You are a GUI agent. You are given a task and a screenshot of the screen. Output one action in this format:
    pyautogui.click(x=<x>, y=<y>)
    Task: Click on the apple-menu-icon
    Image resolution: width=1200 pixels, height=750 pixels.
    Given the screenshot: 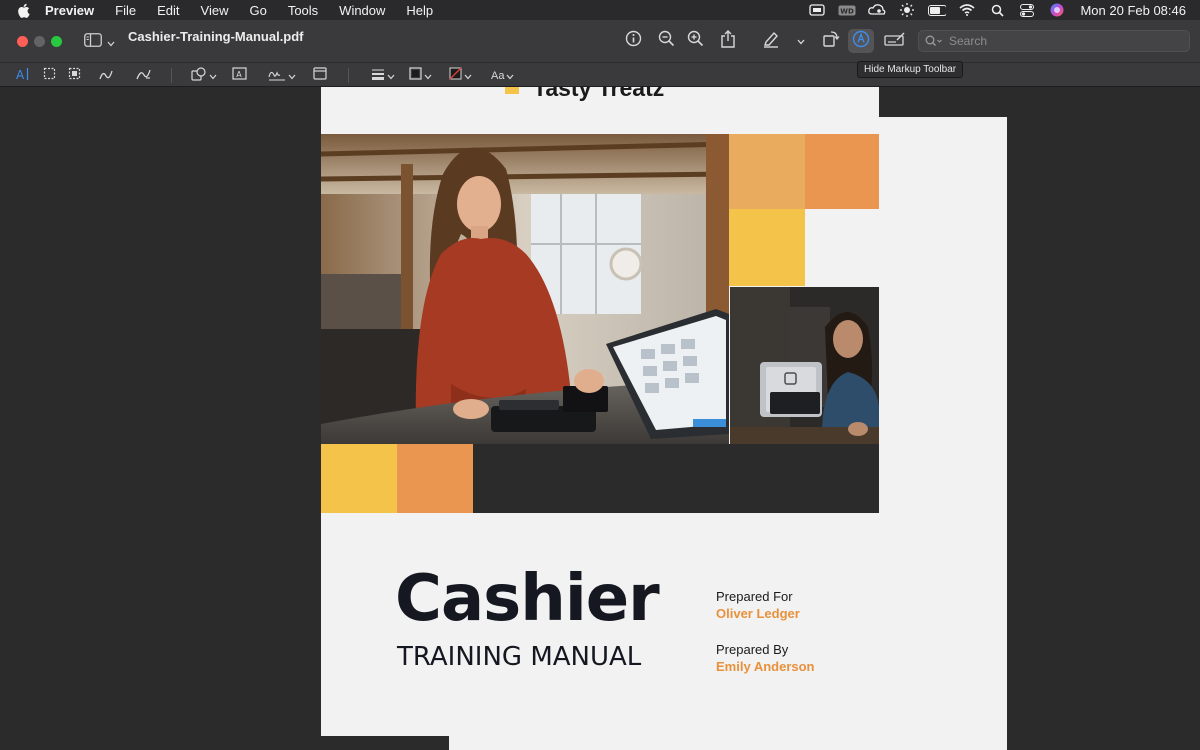 What is the action you would take?
    pyautogui.click(x=23, y=10)
    